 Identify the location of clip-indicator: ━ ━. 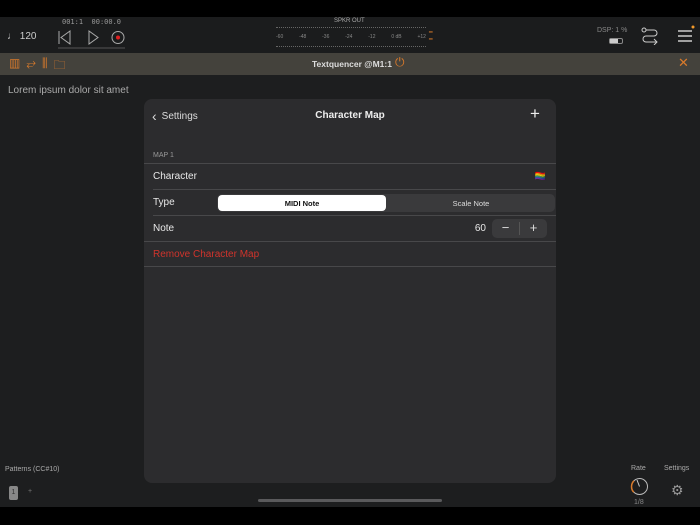
(431, 36).